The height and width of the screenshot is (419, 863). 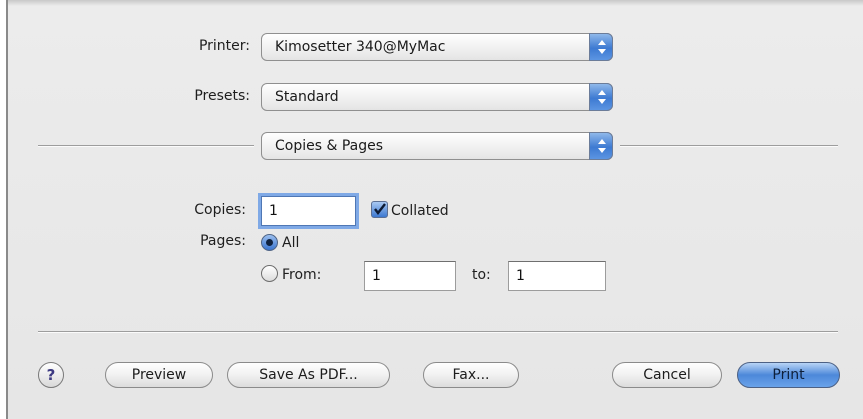 I want to click on collated-checkbox, so click(x=379, y=209).